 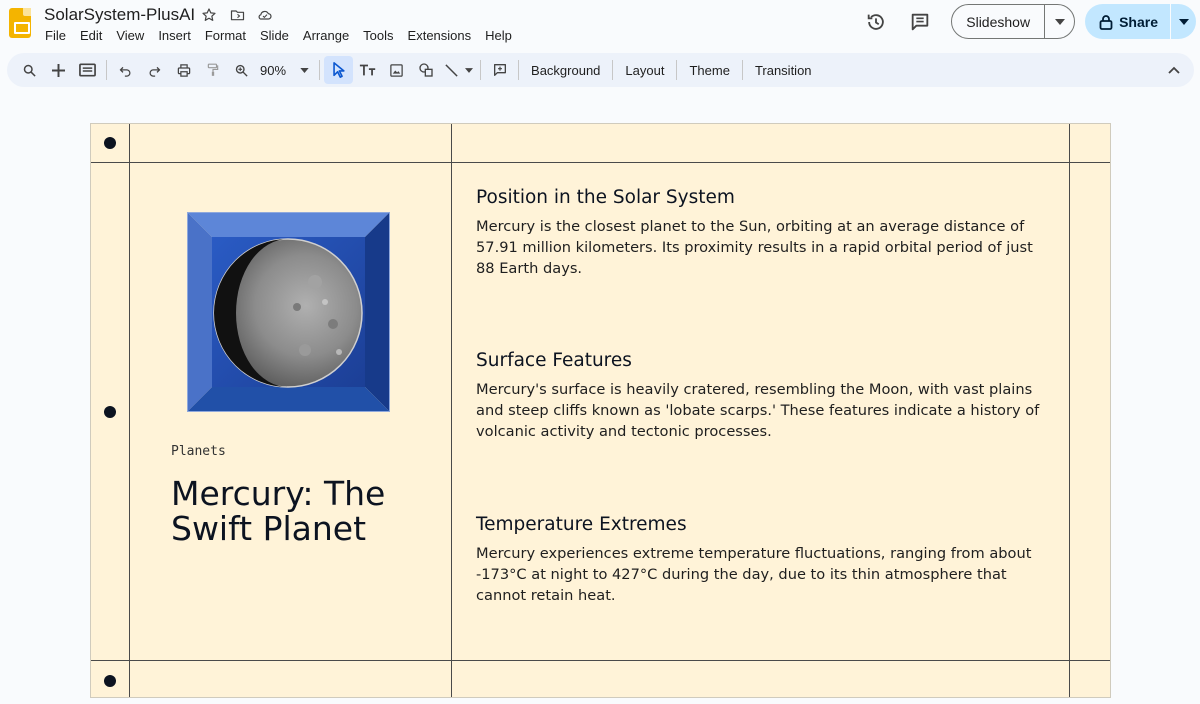 I want to click on section-heading: Temperature Extremes, so click(x=581, y=524).